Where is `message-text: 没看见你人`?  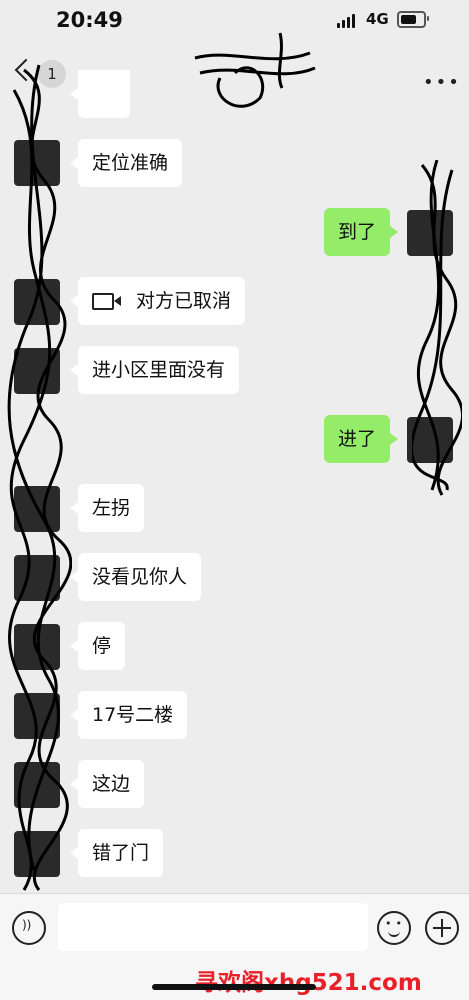 message-text: 没看见你人 is located at coordinates (140, 577).